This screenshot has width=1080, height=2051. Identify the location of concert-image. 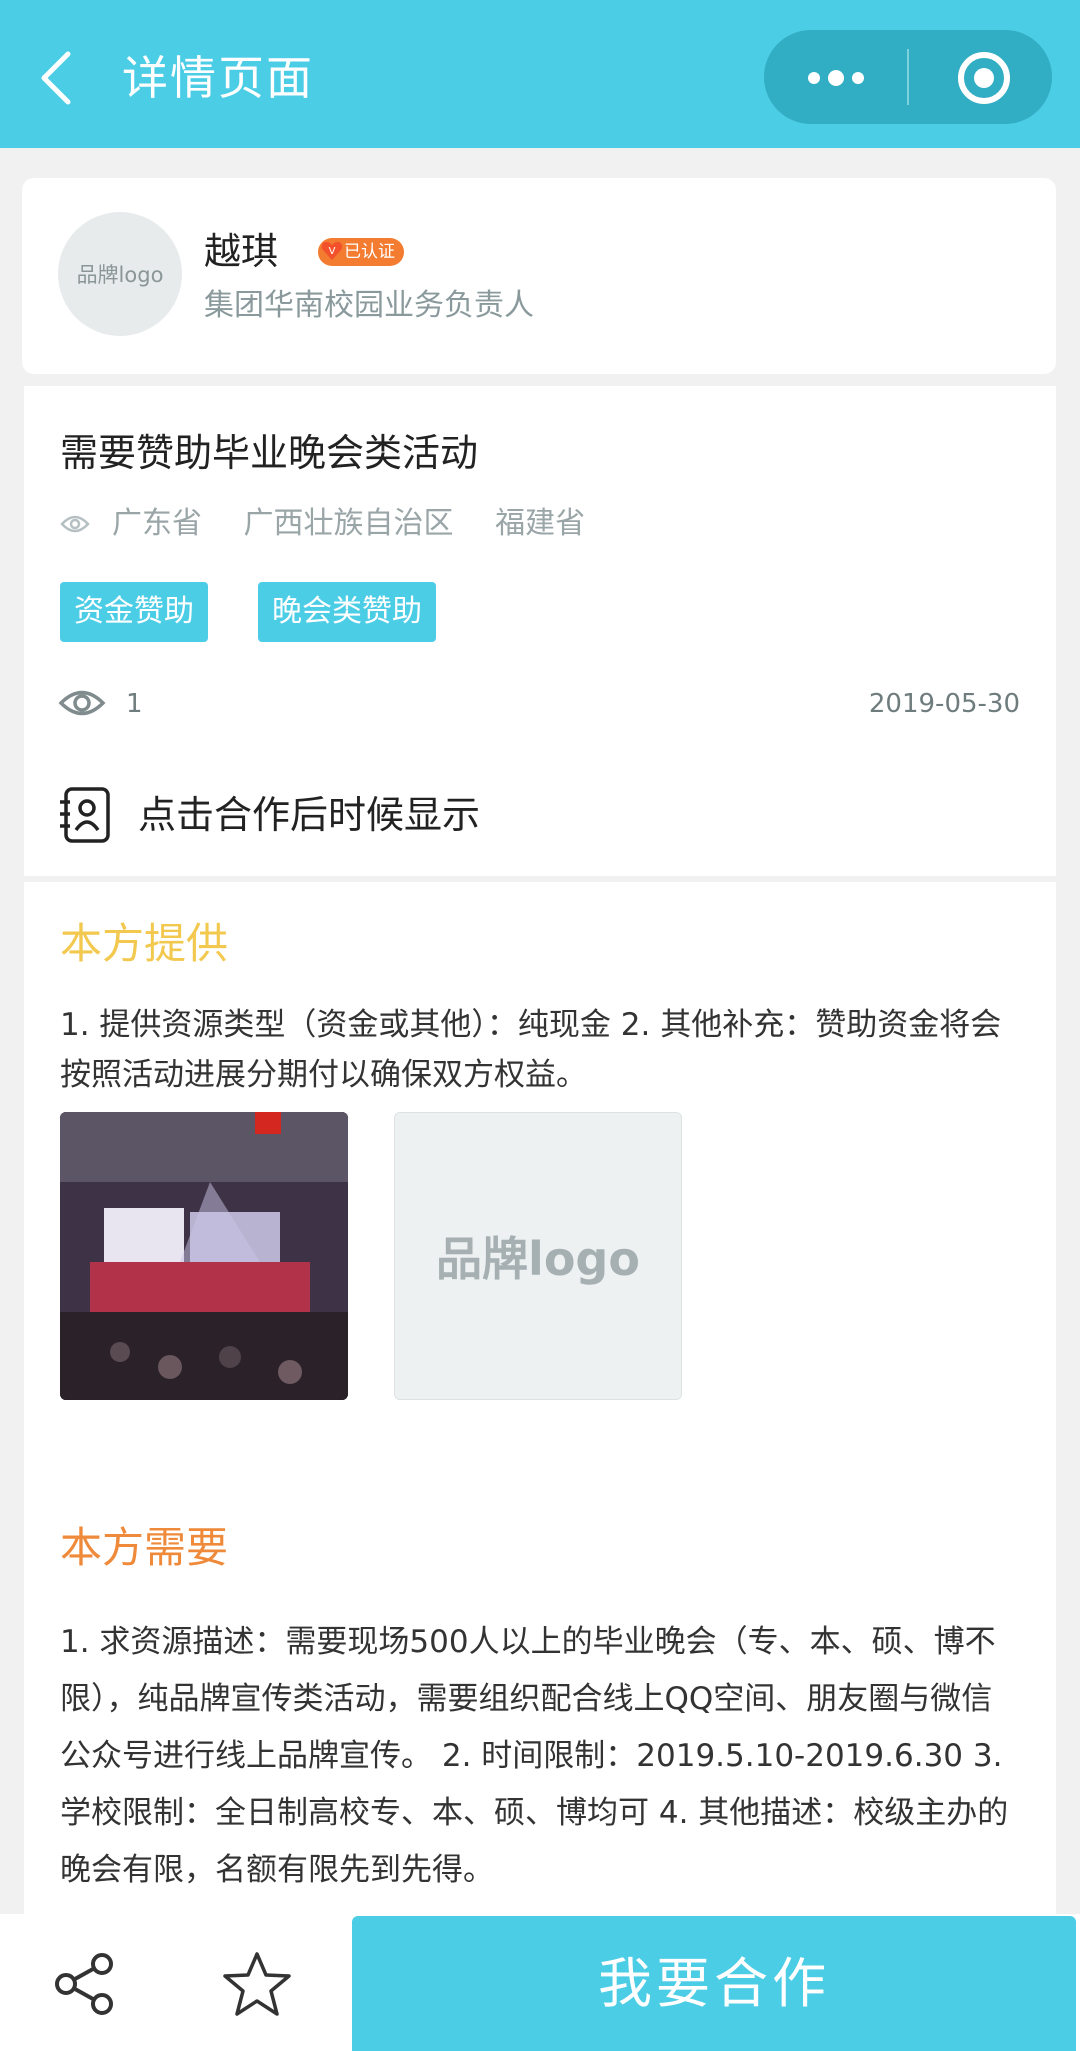
(204, 1256).